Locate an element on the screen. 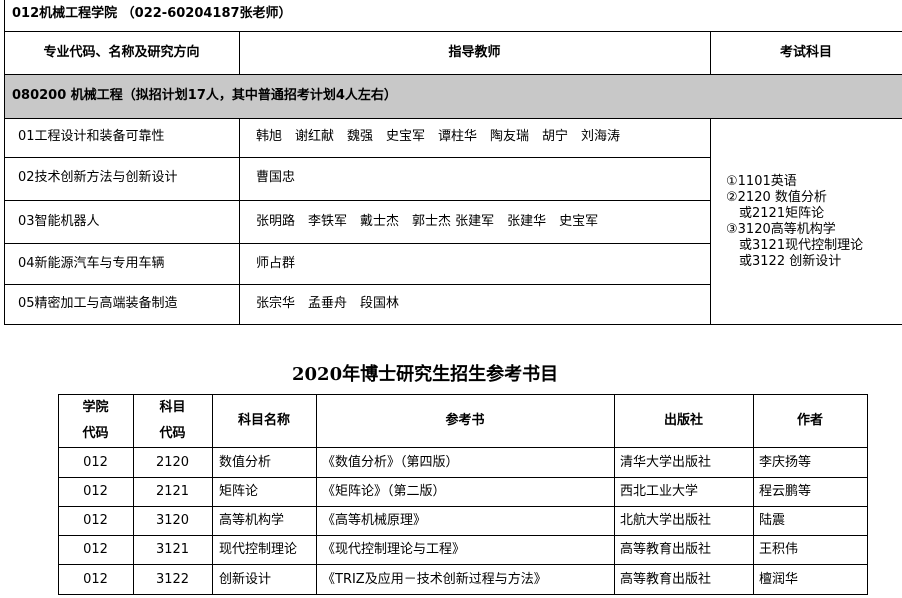  book-cell: 《高等机械原理》 is located at coordinates (374, 520).